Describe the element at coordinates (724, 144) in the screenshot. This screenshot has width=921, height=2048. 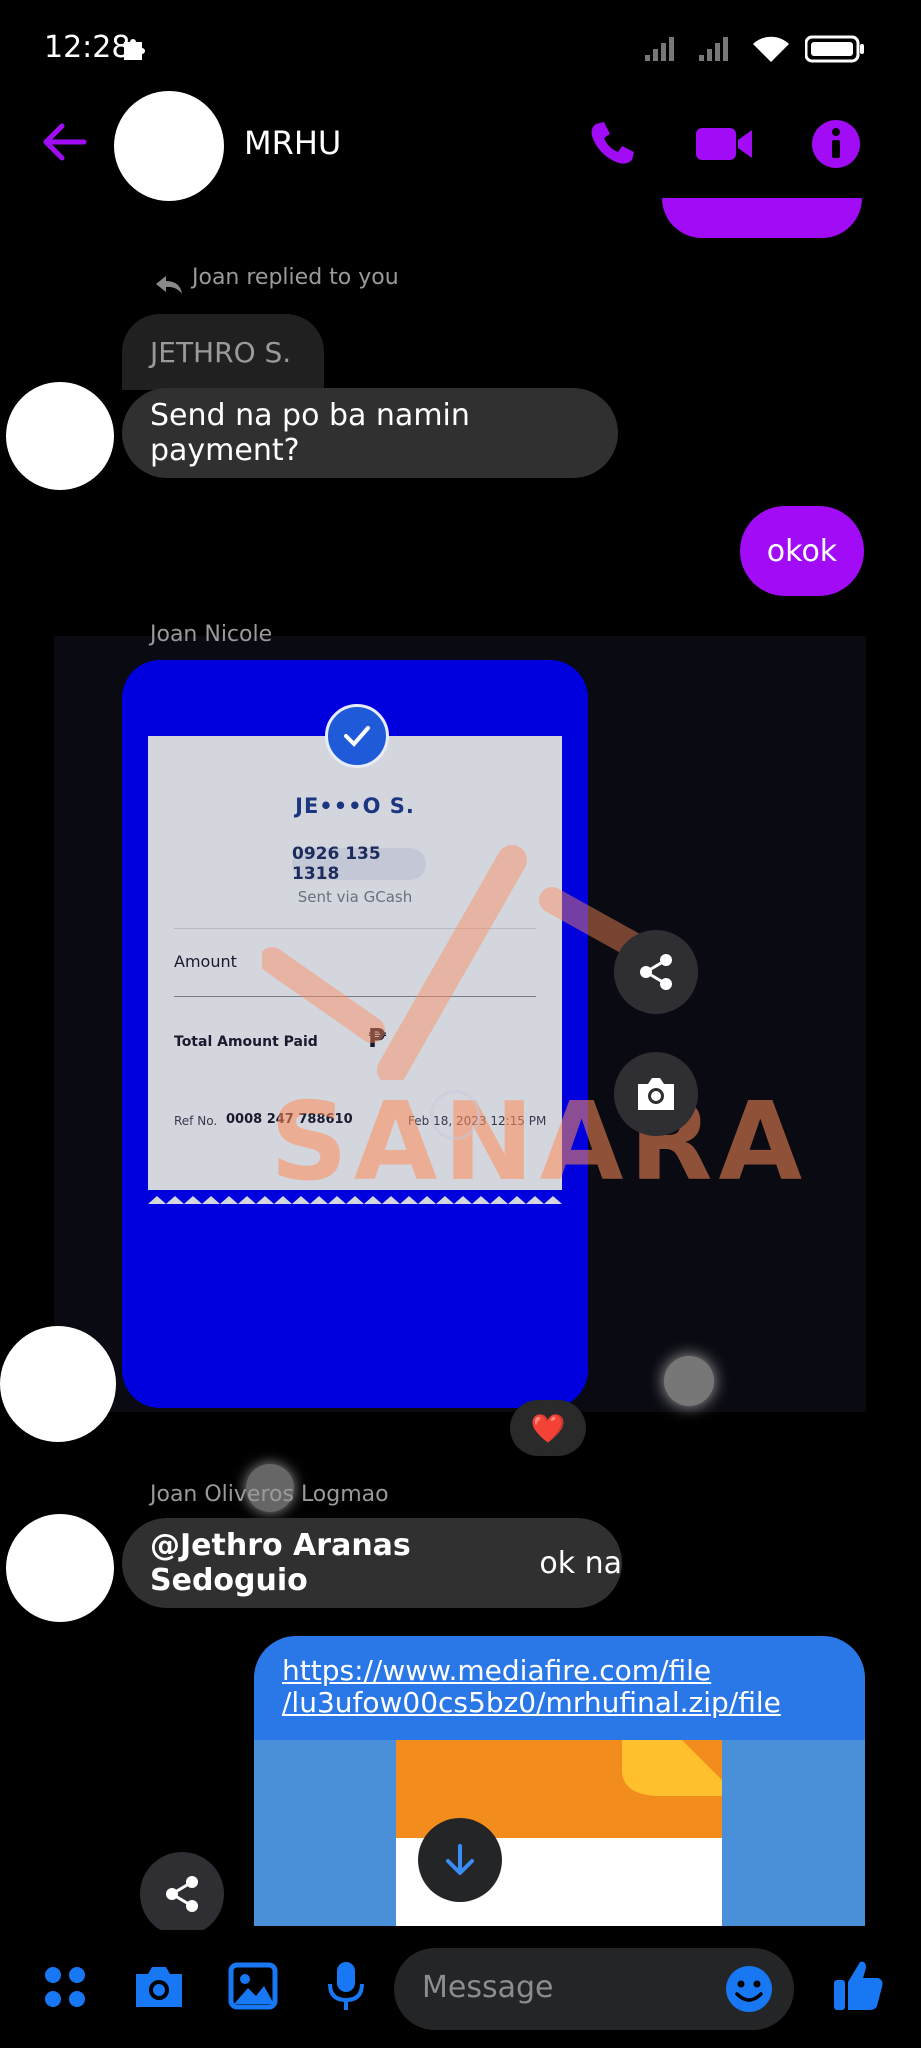
I see `video-call-icon` at that location.